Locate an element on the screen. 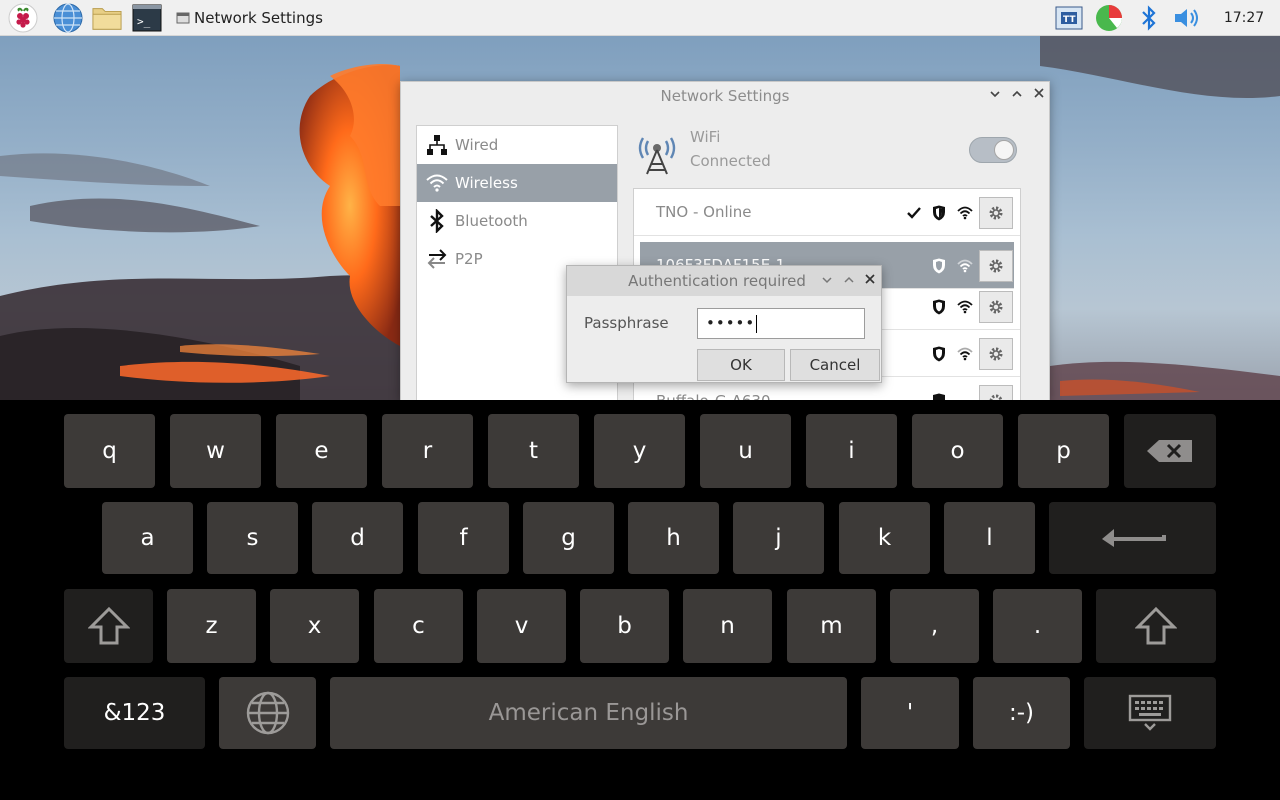 The height and width of the screenshot is (800, 1280). taskbar-window-button: Network Settings is located at coordinates (249, 18).